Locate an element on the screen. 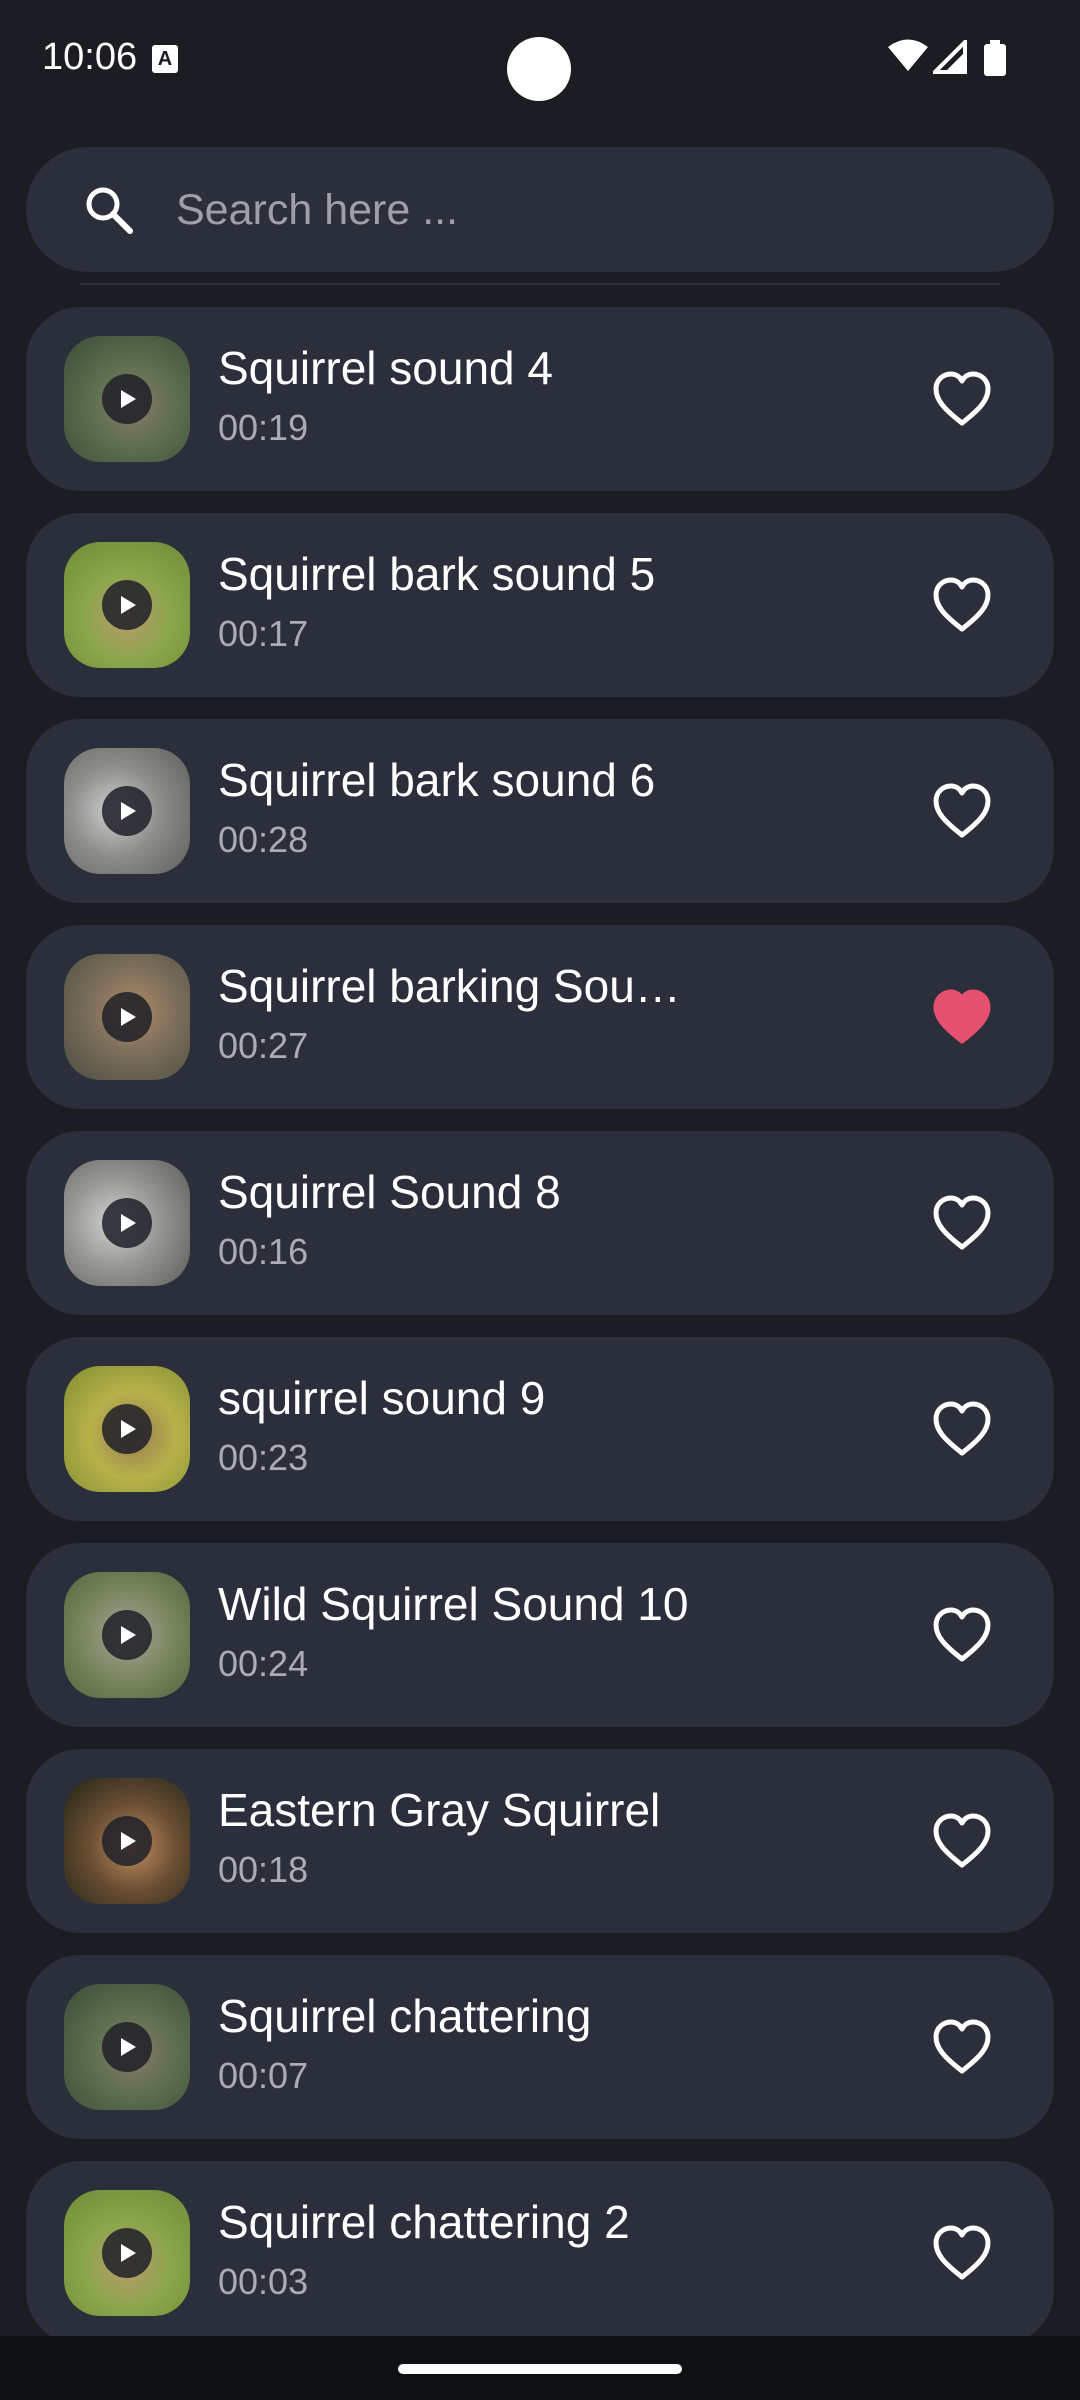 Image resolution: width=1080 pixels, height=2400 pixels. signal-icon is located at coordinates (950, 57).